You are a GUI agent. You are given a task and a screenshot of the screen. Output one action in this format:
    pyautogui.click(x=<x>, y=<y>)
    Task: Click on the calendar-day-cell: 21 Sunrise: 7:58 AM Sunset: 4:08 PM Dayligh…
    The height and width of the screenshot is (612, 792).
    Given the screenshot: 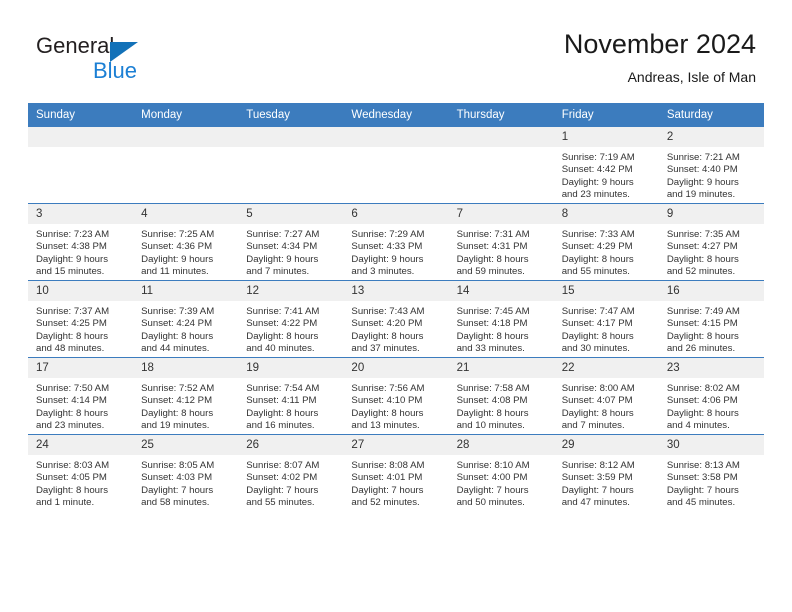 What is the action you would take?
    pyautogui.click(x=501, y=396)
    